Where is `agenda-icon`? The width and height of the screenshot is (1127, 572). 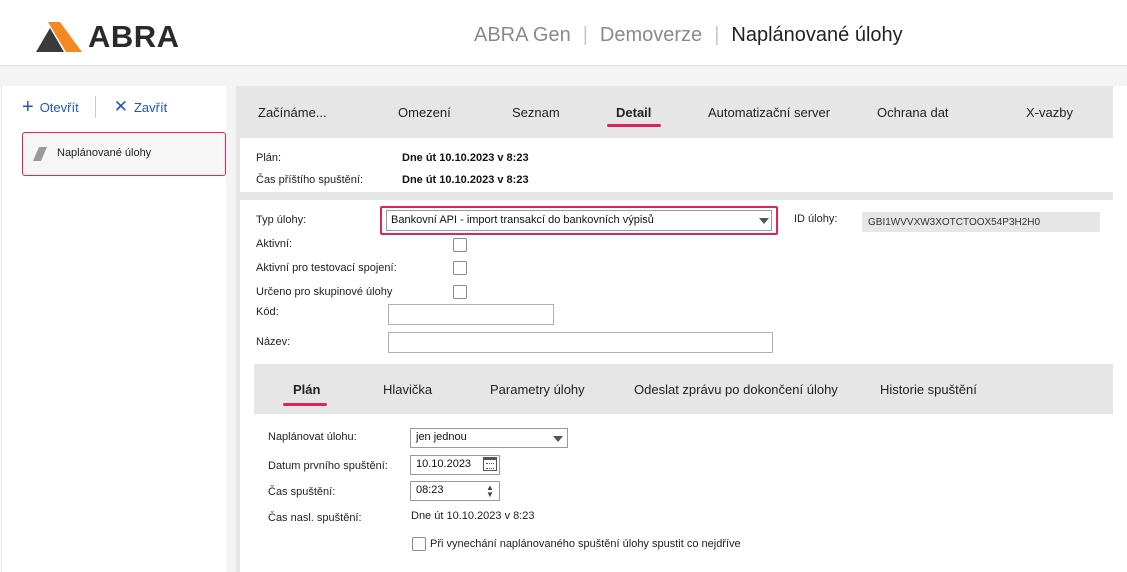 agenda-icon is located at coordinates (40, 154).